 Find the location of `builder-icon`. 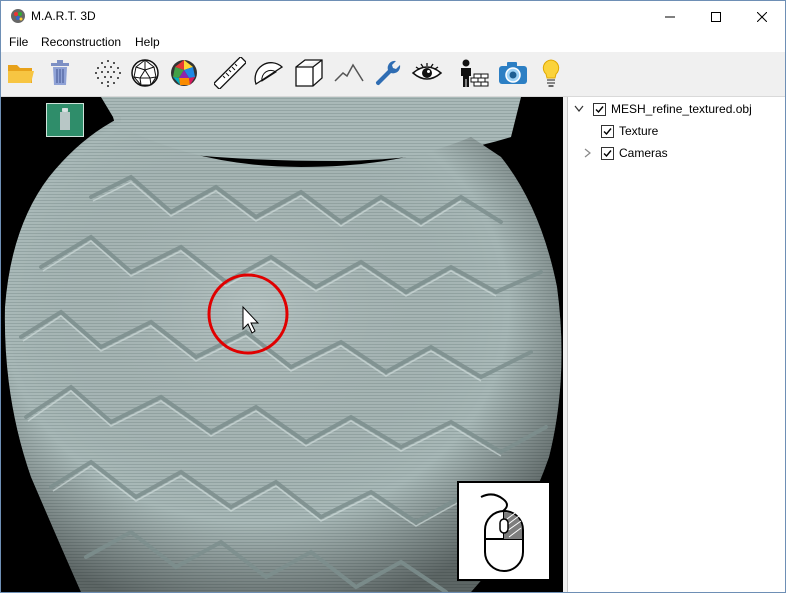

builder-icon is located at coordinates (475, 73).